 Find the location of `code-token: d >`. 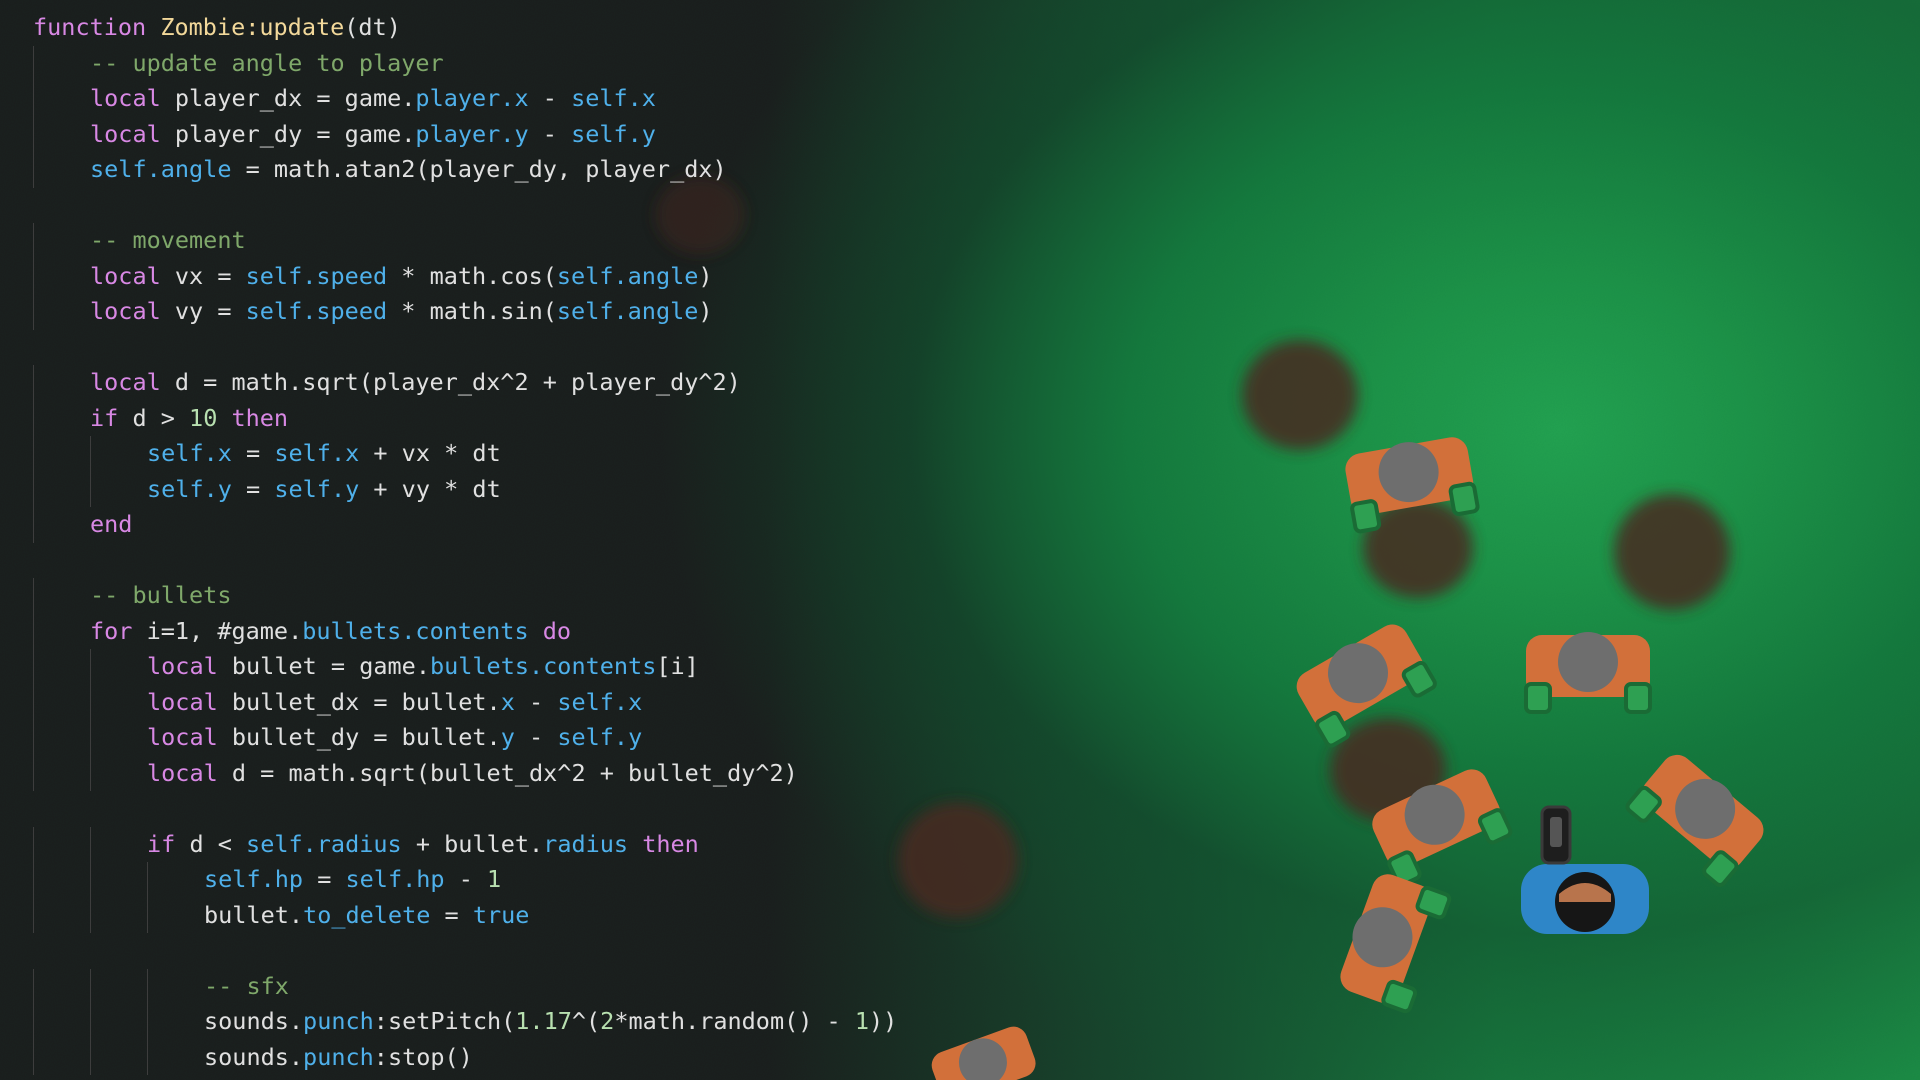

code-token: d > is located at coordinates (161, 417).